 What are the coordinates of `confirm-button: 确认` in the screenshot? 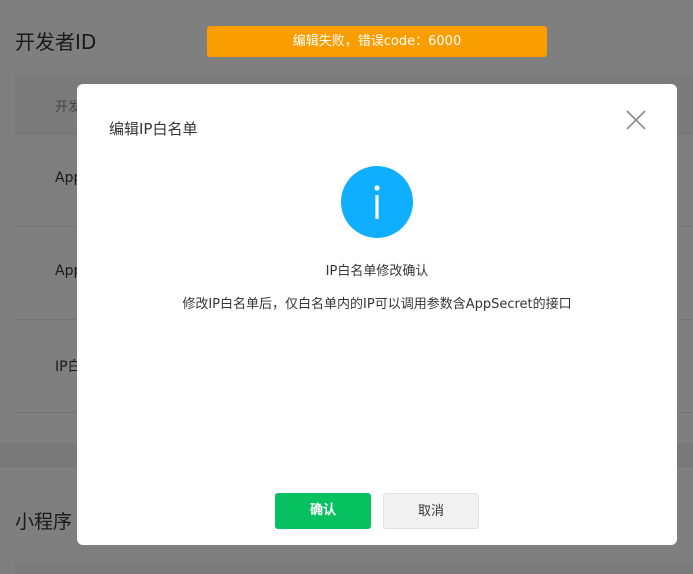 It's located at (323, 511).